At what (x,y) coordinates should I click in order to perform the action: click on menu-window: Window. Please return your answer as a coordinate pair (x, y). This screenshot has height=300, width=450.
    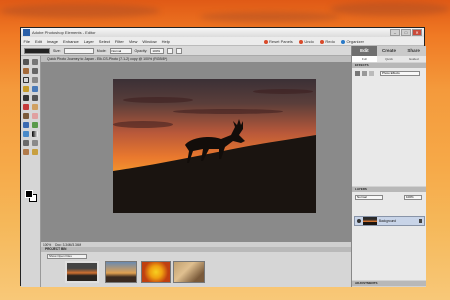
    Looking at the image, I should click on (149, 41).